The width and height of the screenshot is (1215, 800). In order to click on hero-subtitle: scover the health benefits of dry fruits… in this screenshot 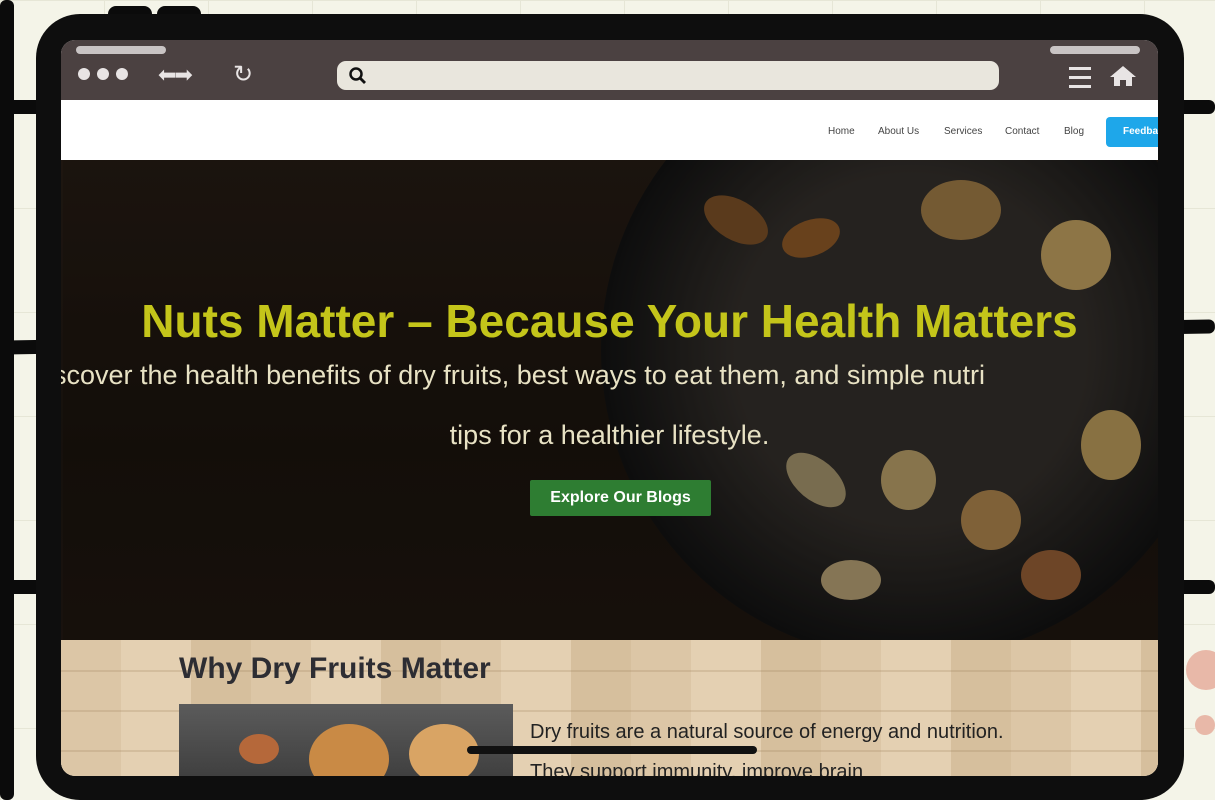, I will do `click(523, 375)`.